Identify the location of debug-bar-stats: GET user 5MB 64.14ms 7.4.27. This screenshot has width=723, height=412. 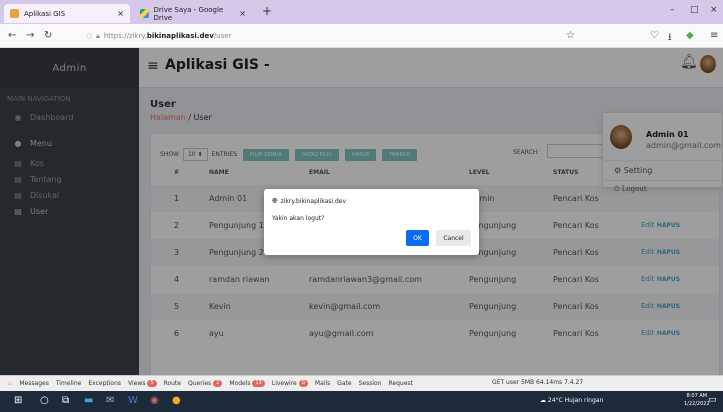
(538, 382).